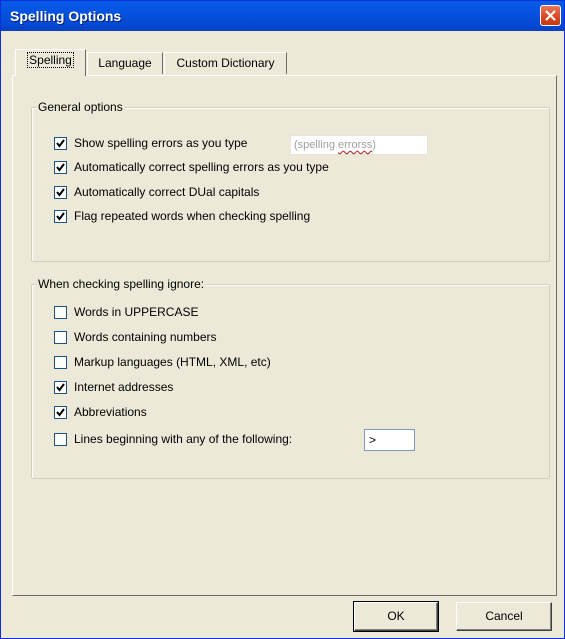 This screenshot has height=639, width=565. I want to click on option-label: Internet addresses, so click(124, 387).